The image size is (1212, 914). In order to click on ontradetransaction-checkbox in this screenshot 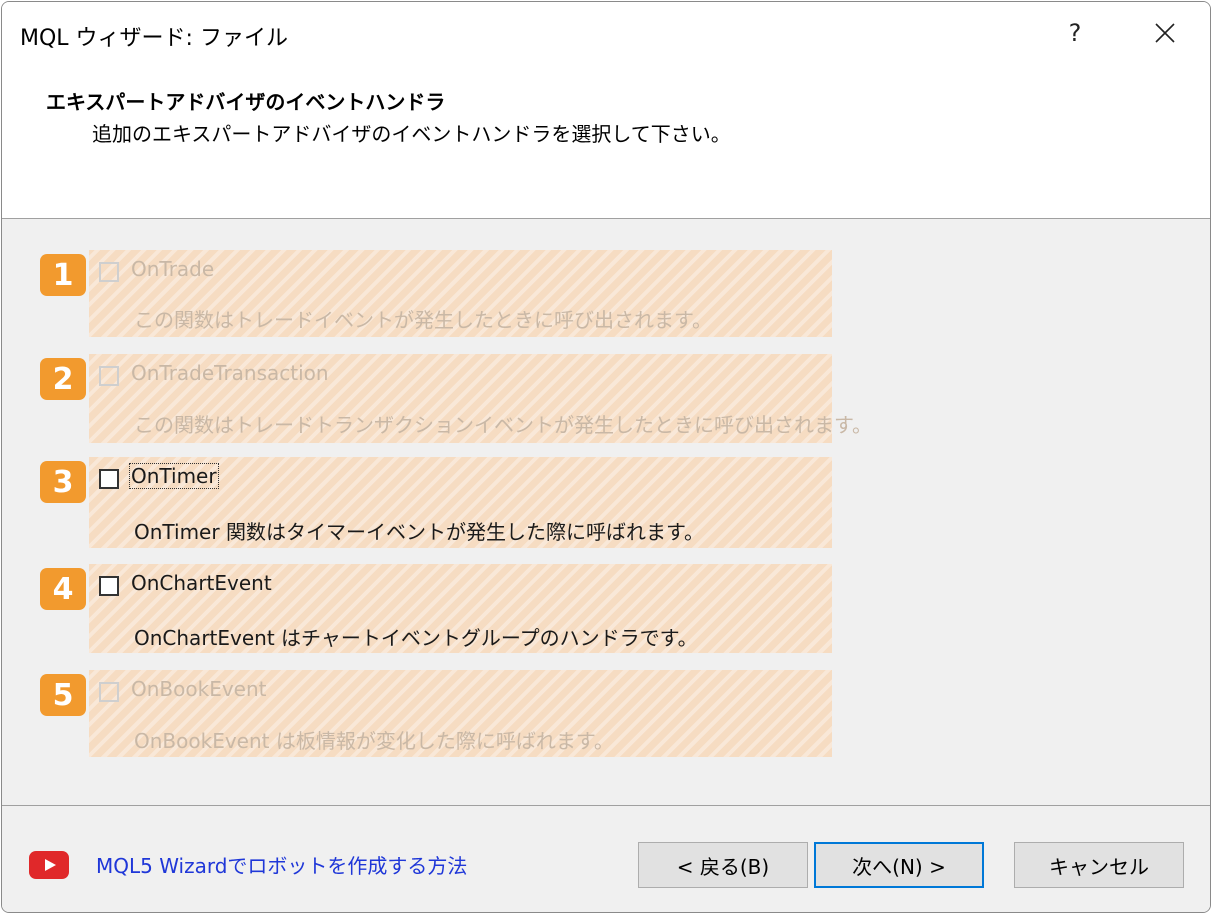, I will do `click(109, 376)`.